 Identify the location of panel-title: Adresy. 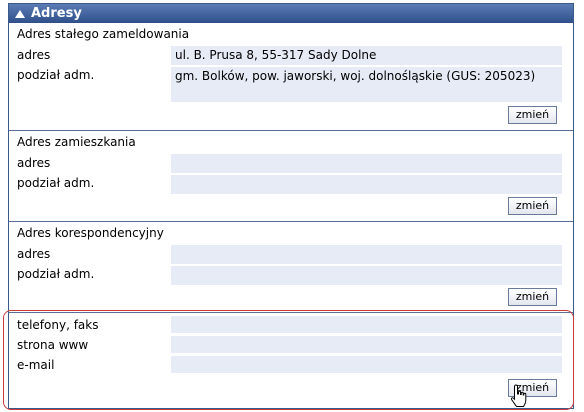
(56, 13).